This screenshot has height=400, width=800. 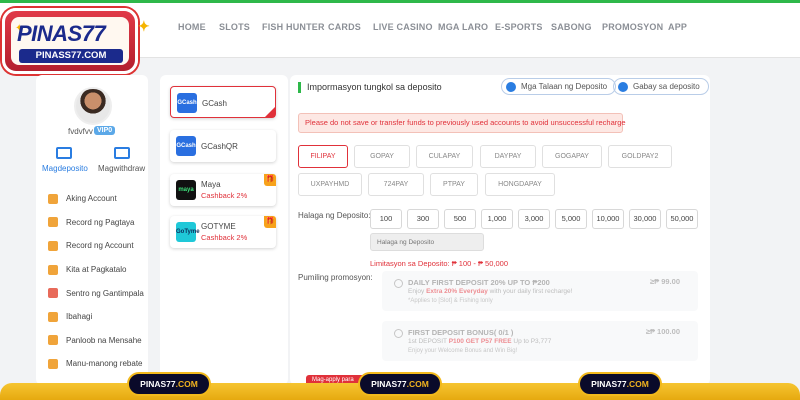 I want to click on nav-live-casino: LIVE CASINO, so click(x=403, y=27).